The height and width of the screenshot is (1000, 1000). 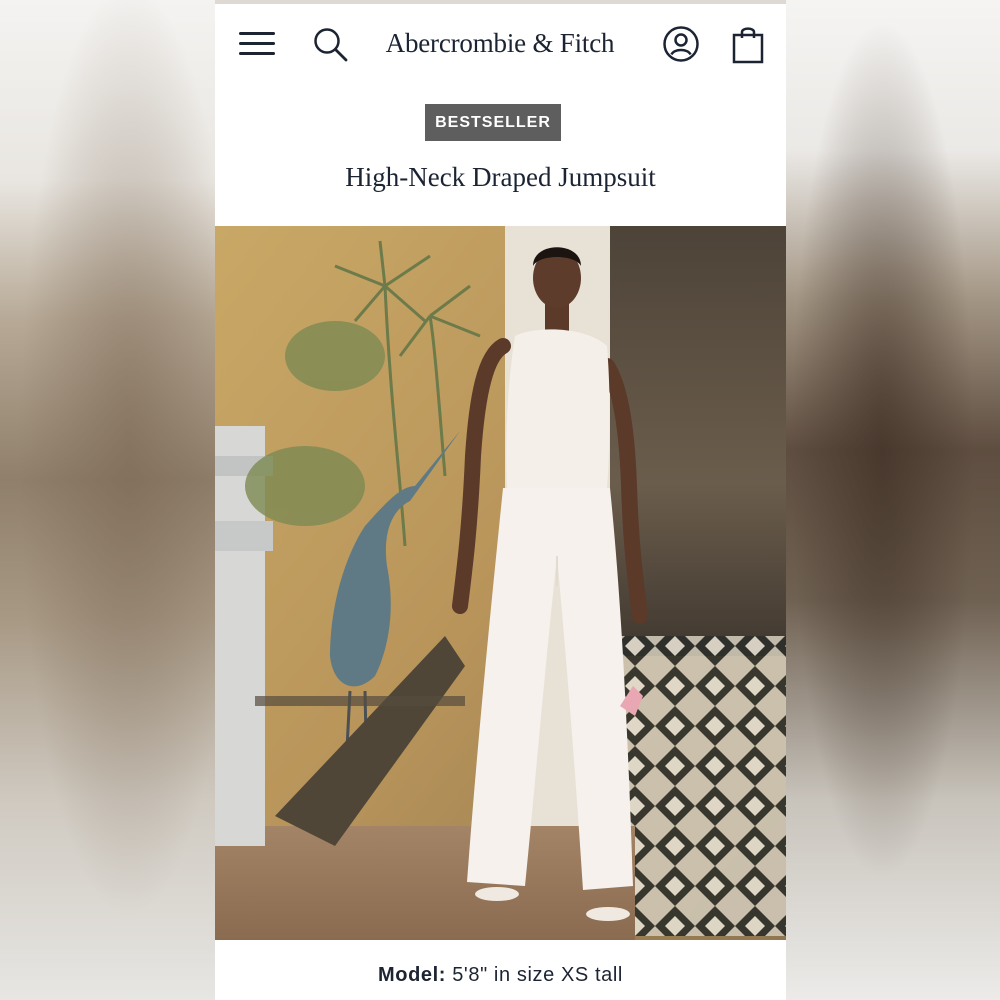 What do you see at coordinates (534, 975) in the screenshot?
I see `model-details: 5'8" in size XS tall` at bounding box center [534, 975].